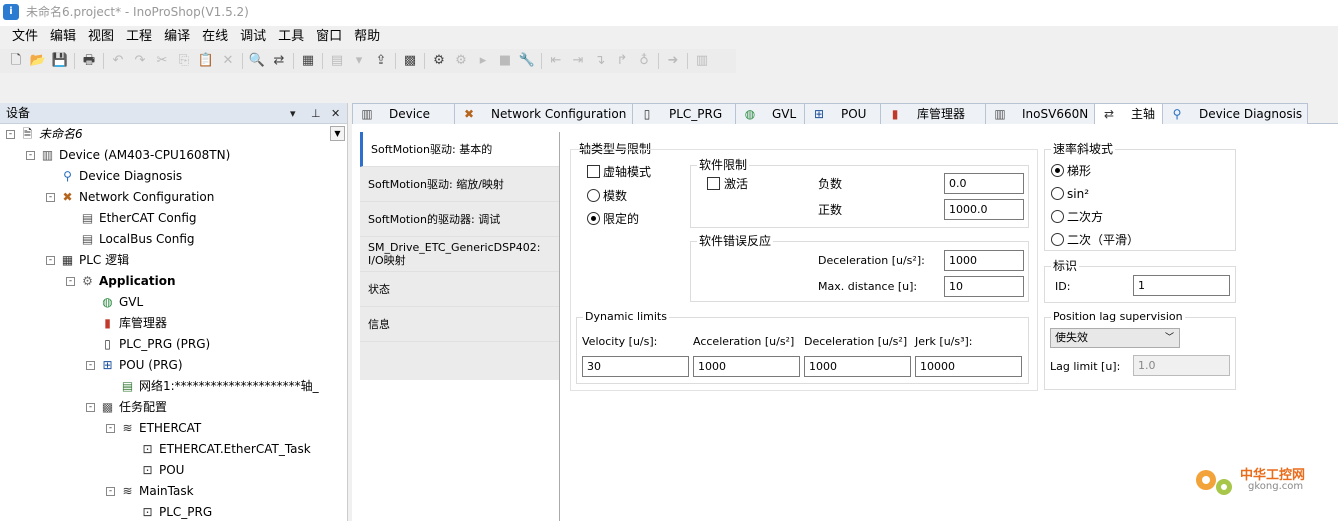 The image size is (1338, 521). Describe the element at coordinates (135, 155) in the screenshot. I see `tree-item: ▥ Device (AM403-CPU1608TN)` at that location.